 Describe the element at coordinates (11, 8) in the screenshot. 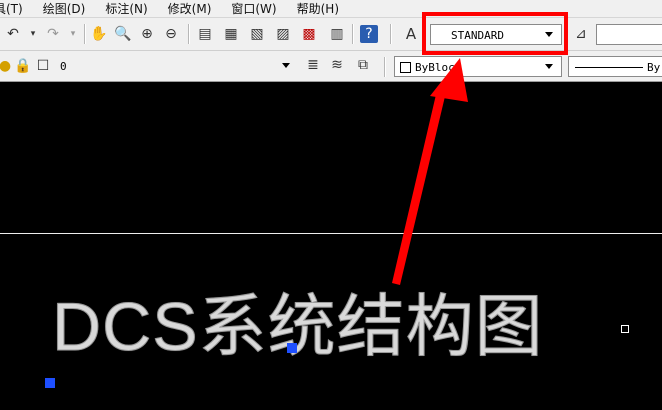

I see `menu-tools: 具(T)` at that location.